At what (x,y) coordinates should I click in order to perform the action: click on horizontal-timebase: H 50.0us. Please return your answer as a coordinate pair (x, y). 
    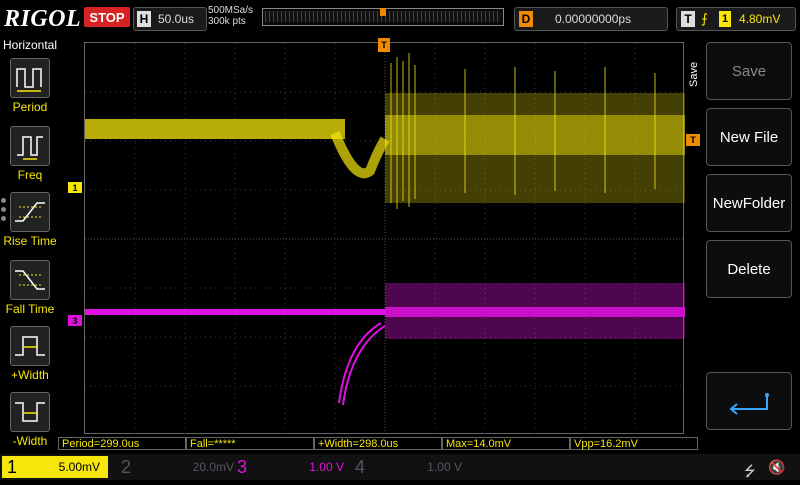
    Looking at the image, I should click on (170, 19).